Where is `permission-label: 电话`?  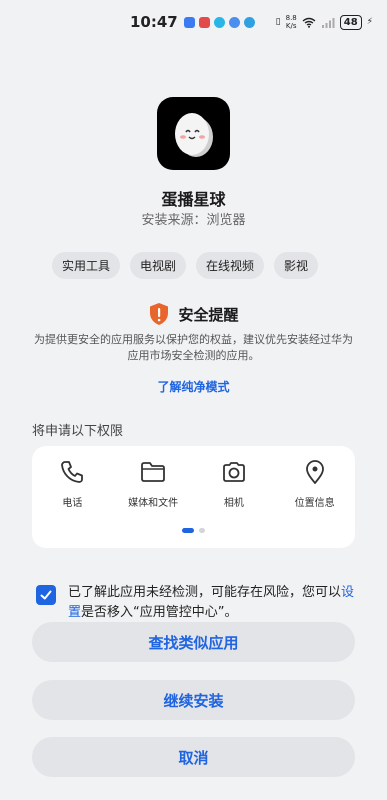 permission-label: 电话 is located at coordinates (72, 503).